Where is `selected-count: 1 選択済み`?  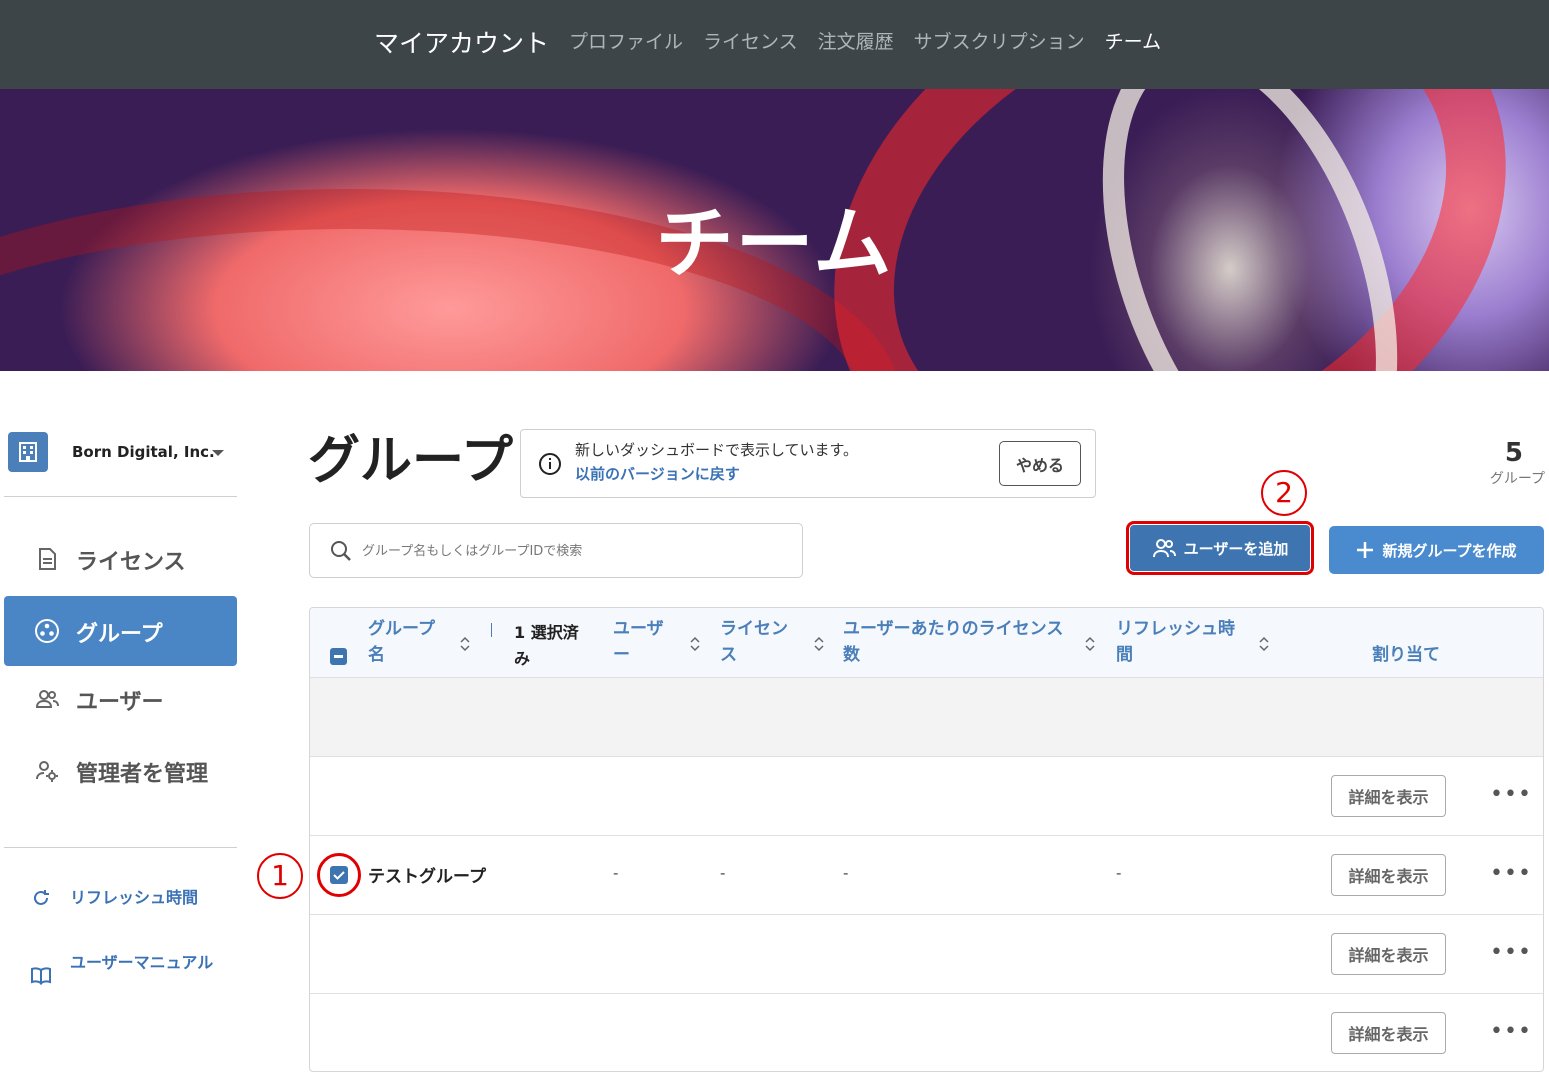
selected-count: 1 選択済み is located at coordinates (546, 645).